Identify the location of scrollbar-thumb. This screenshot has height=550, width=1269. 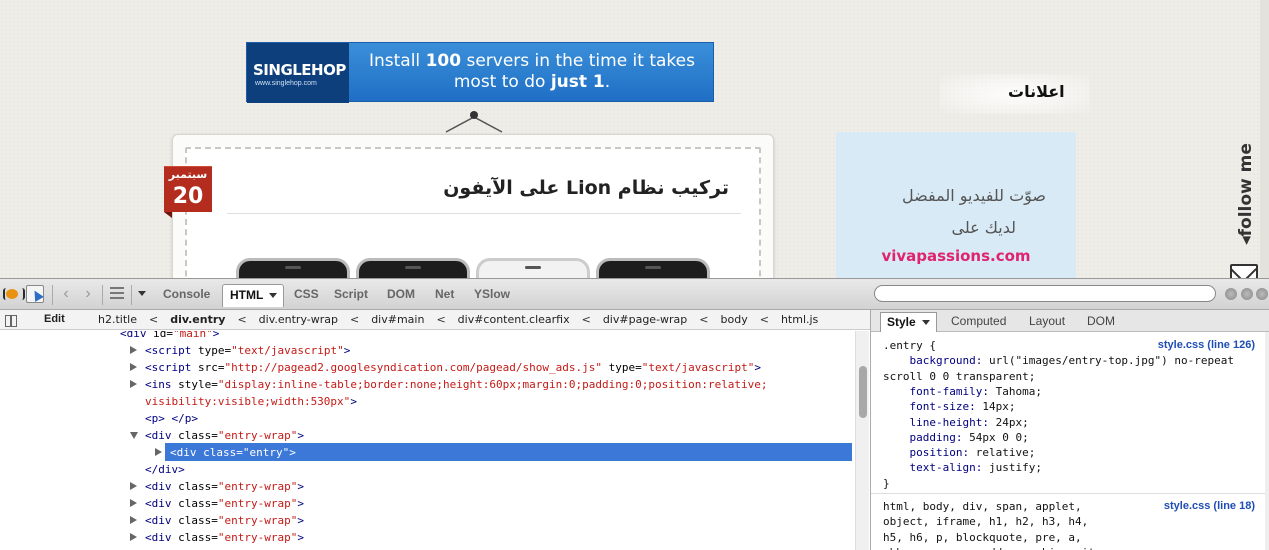
(863, 392).